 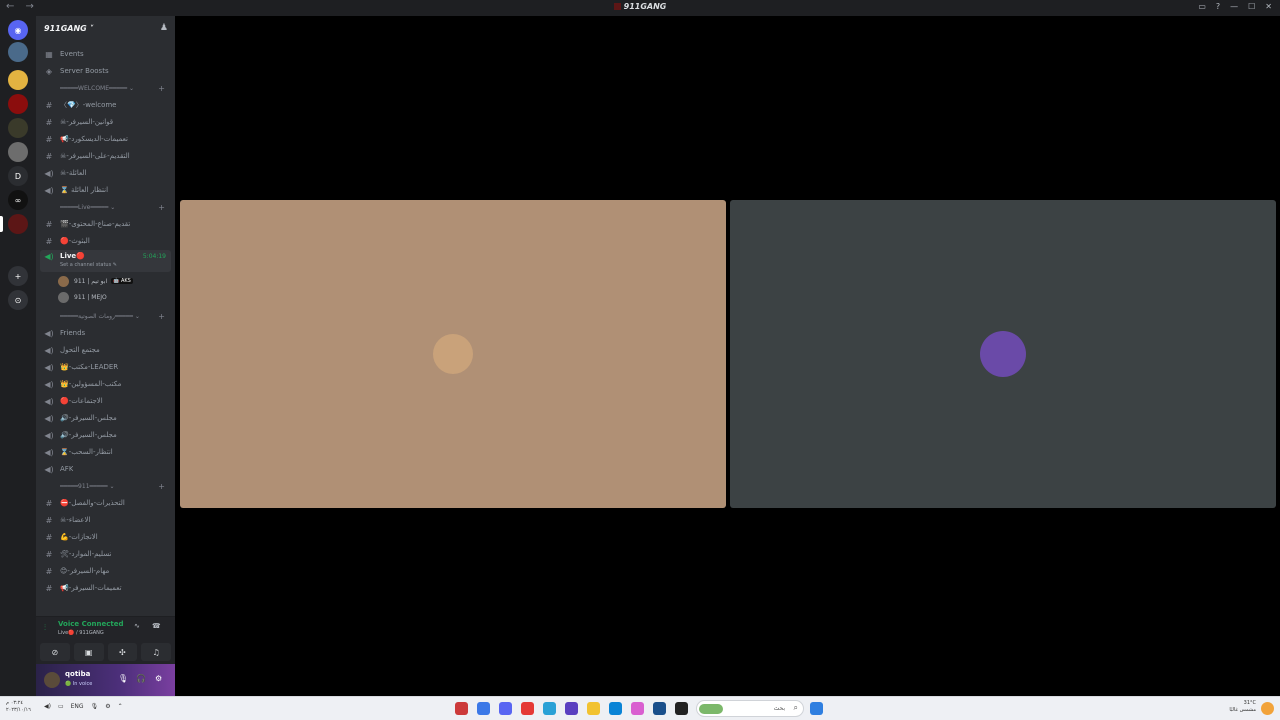 I want to click on voice-channel: ◀) AFK, so click(x=105, y=469).